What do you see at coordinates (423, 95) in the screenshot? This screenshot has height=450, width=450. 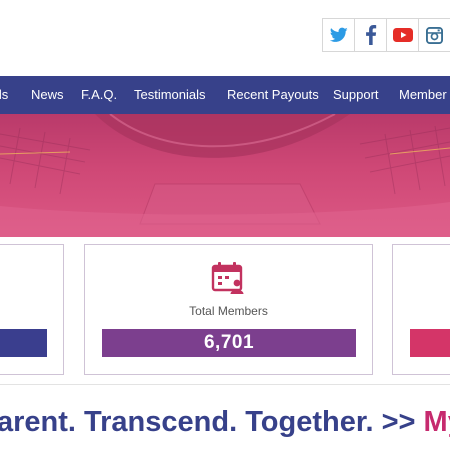 I see `nav-item-members: Member` at bounding box center [423, 95].